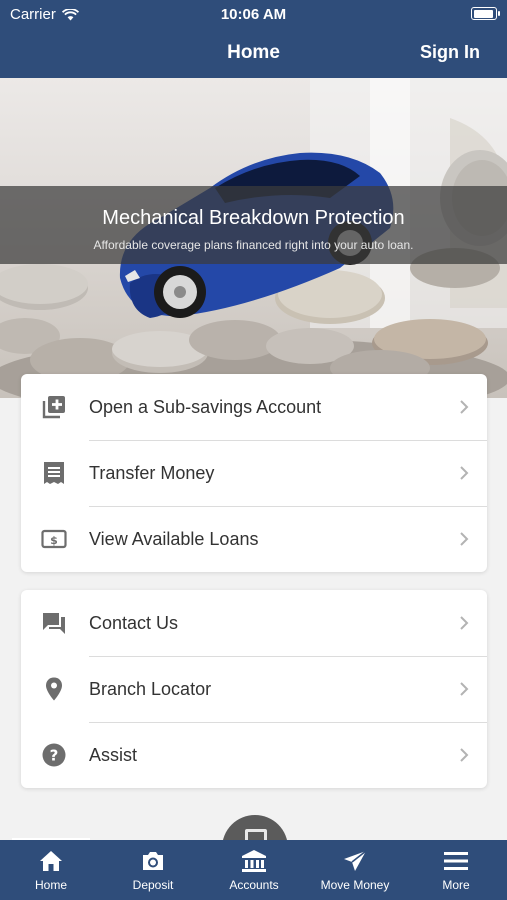  What do you see at coordinates (153, 861) in the screenshot?
I see `camera-icon` at bounding box center [153, 861].